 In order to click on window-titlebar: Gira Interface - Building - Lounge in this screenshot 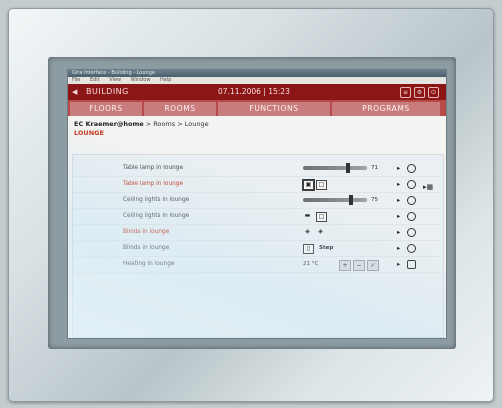, I will do `click(257, 73)`.